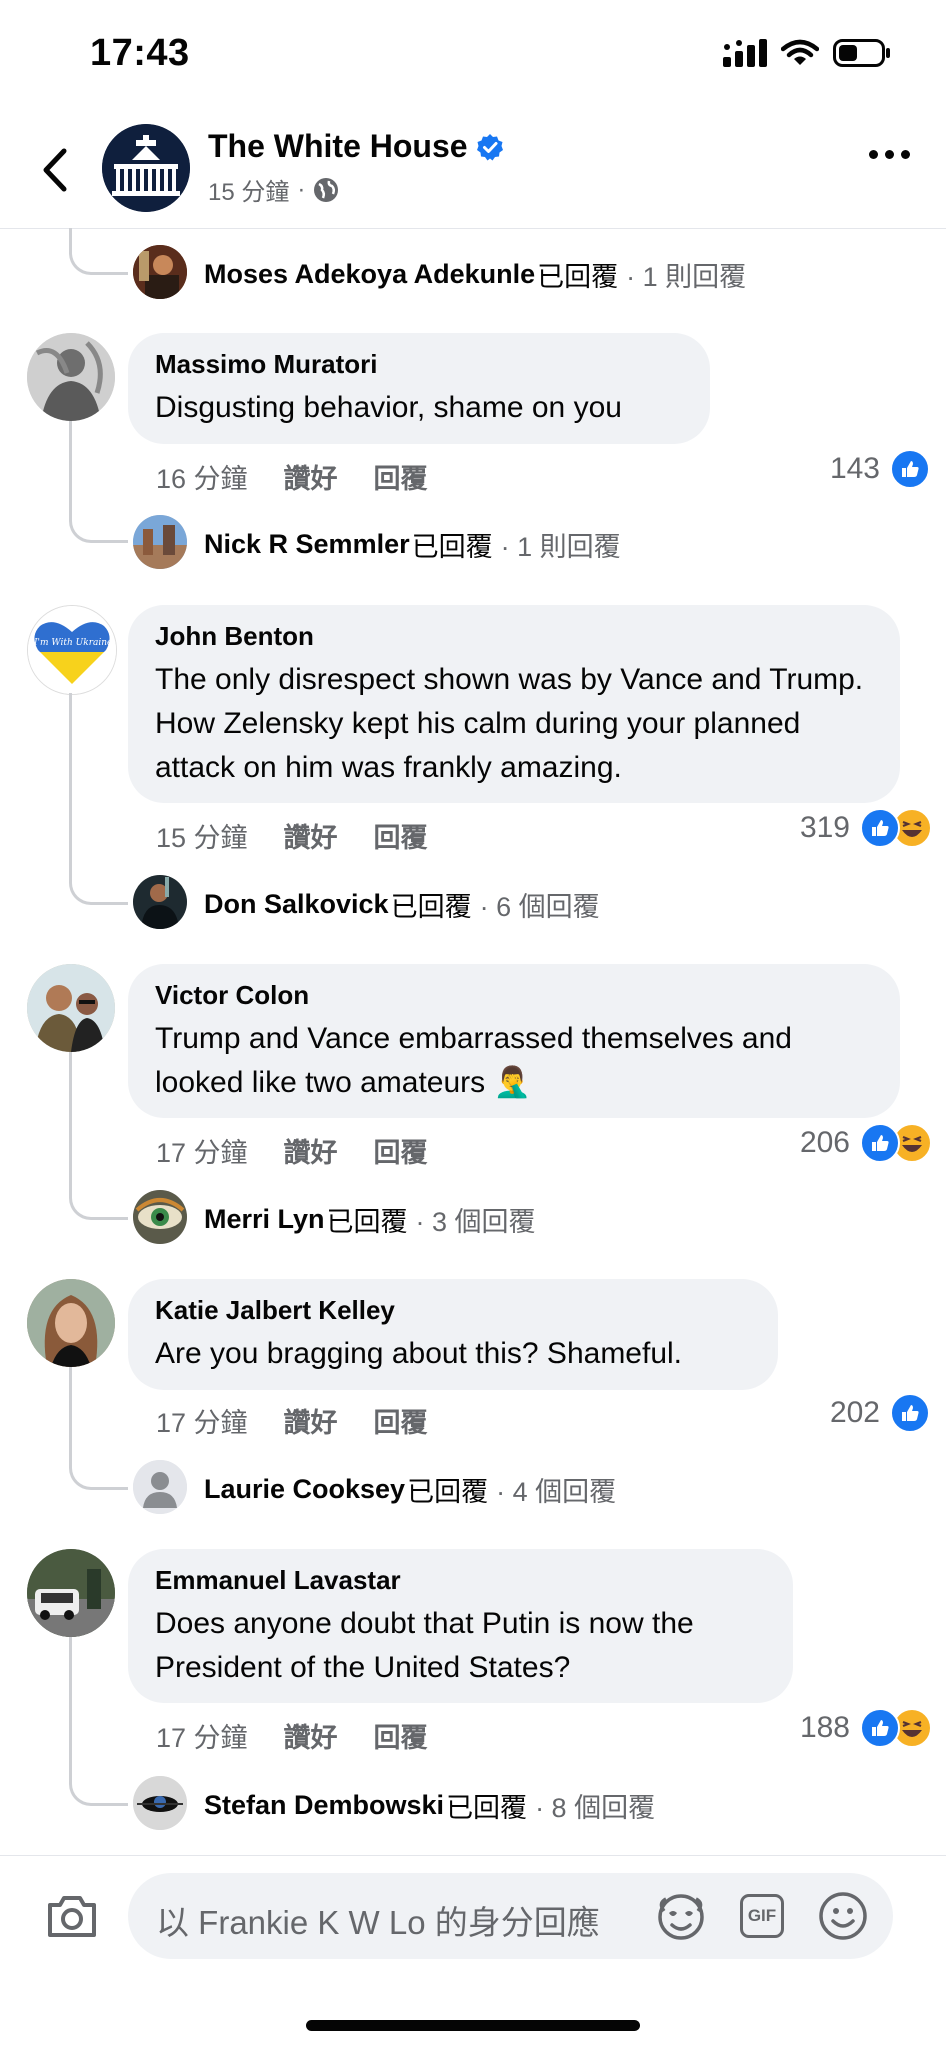 This screenshot has width=946, height=2049. What do you see at coordinates (412, 544) in the screenshot?
I see `reply-summary: Nick R Semmler 已回覆 · 1 則回覆` at bounding box center [412, 544].